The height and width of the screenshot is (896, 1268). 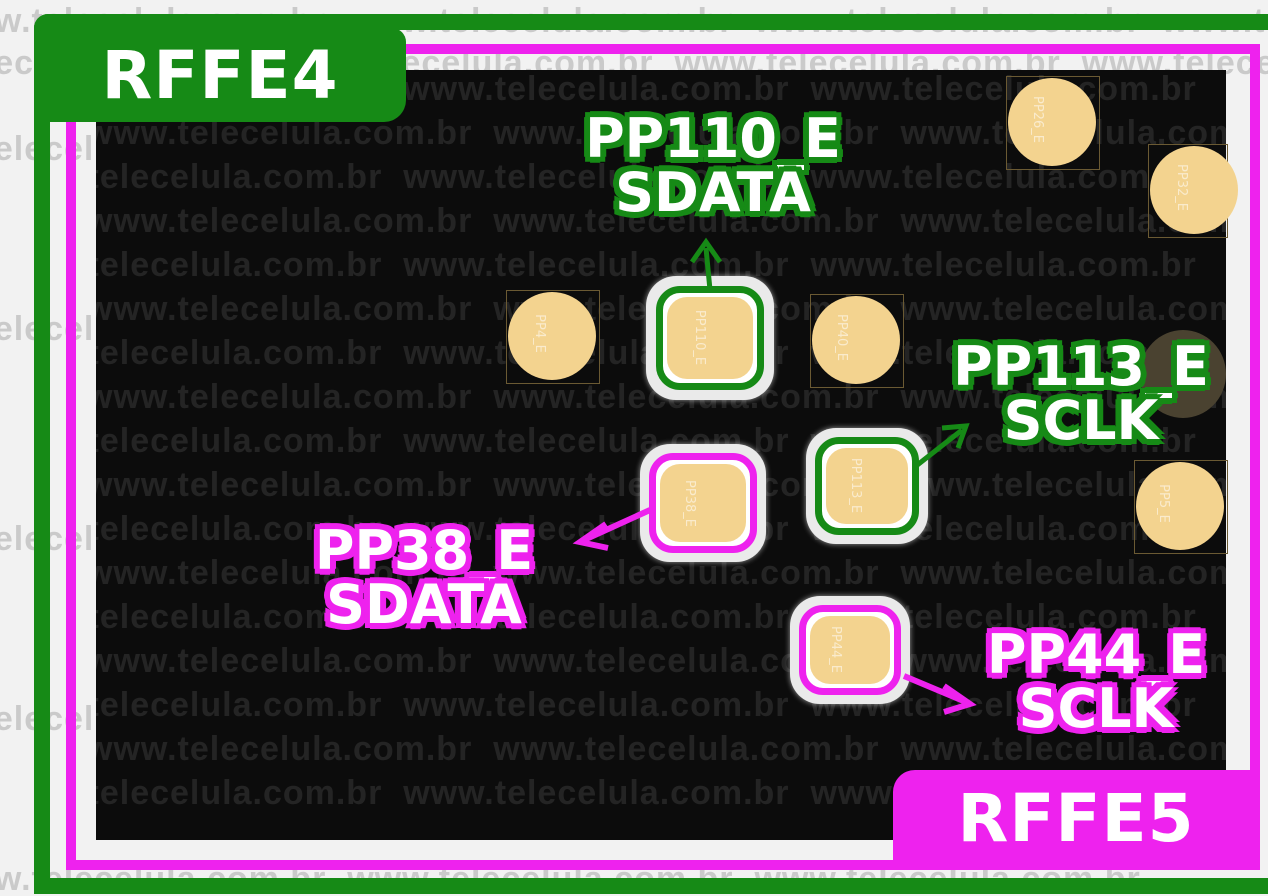 What do you see at coordinates (713, 192) in the screenshot?
I see `pp110-signal: SDATA` at bounding box center [713, 192].